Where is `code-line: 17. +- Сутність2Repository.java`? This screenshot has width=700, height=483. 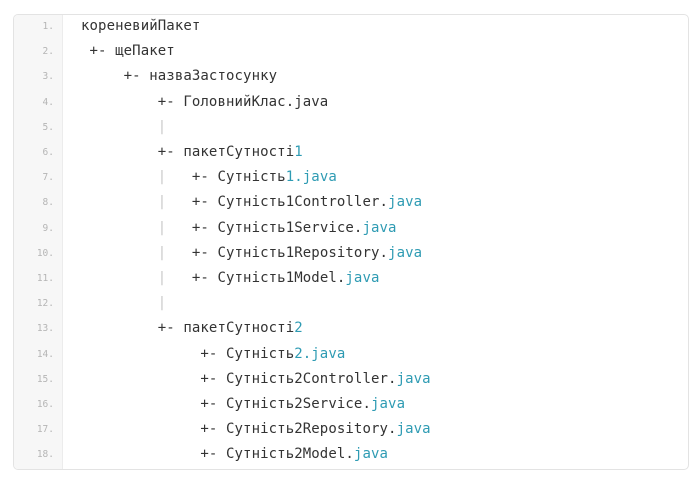 code-line: 17. +- Сутність2Repository.java is located at coordinates (351, 430).